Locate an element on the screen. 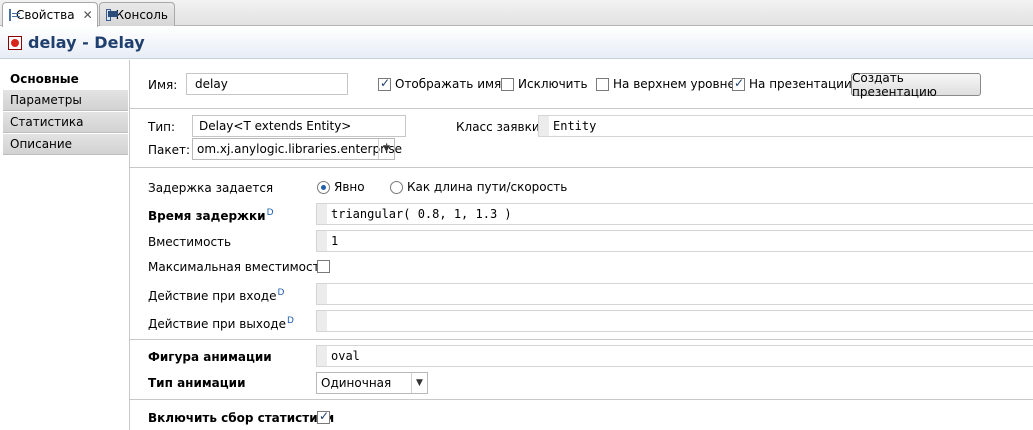  exclude-label: Исключить is located at coordinates (553, 84).